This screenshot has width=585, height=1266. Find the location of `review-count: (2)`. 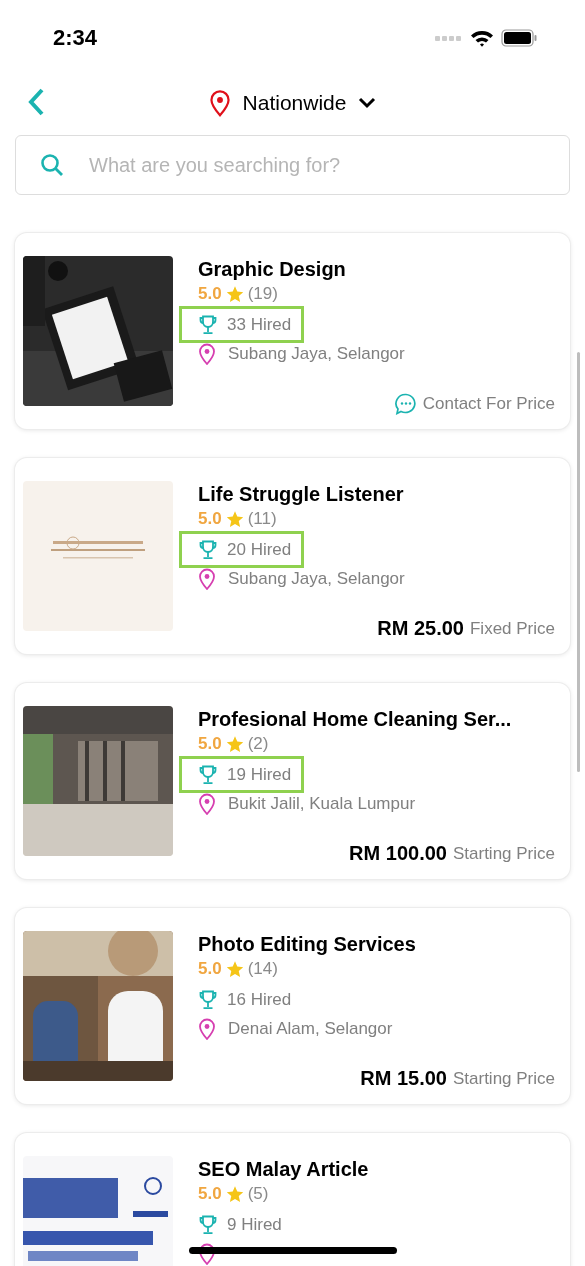

review-count: (2) is located at coordinates (258, 744).